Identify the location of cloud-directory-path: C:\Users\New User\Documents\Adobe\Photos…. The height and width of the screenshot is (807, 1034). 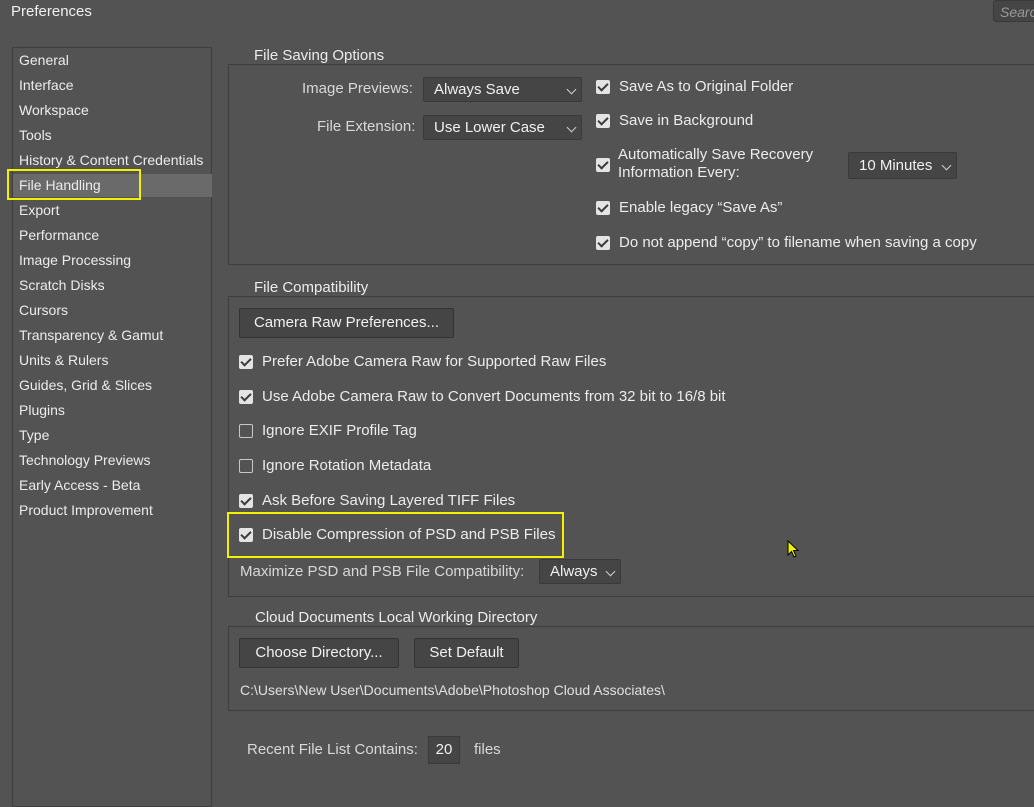
(452, 690).